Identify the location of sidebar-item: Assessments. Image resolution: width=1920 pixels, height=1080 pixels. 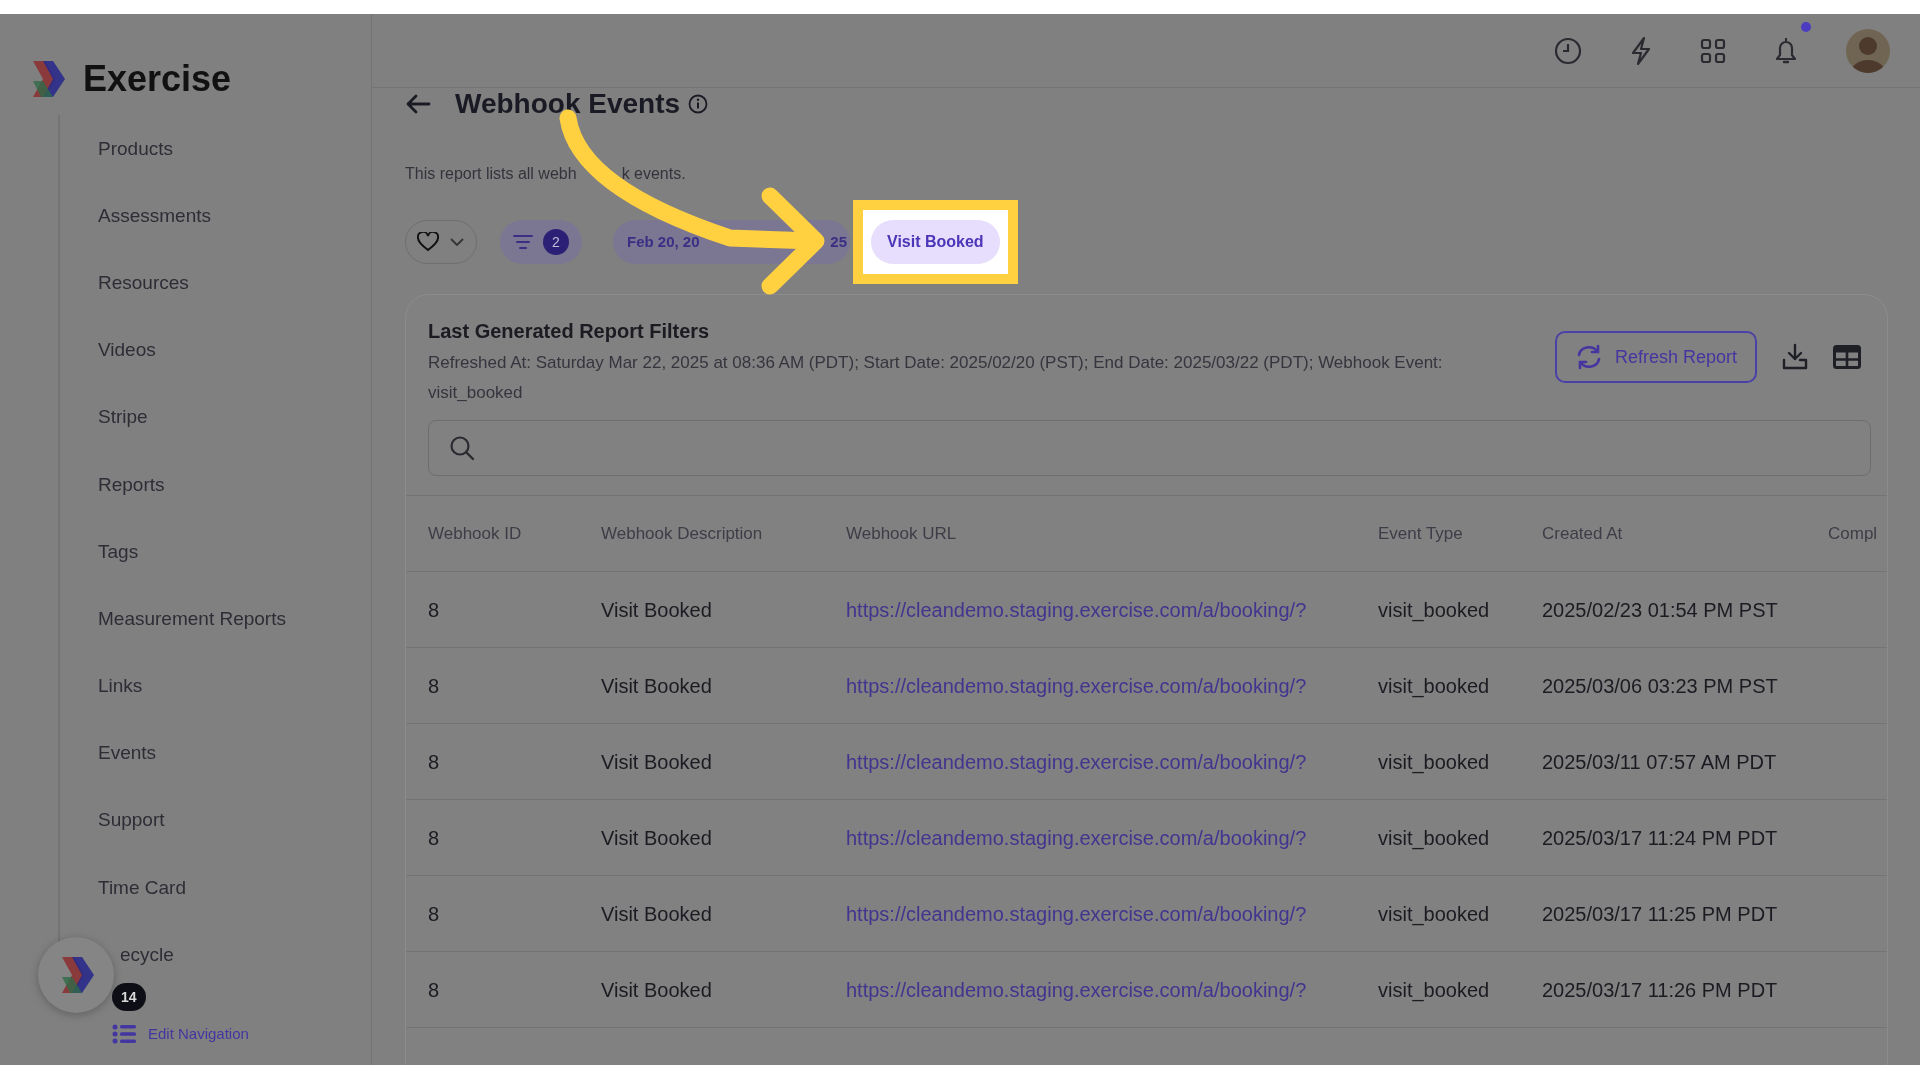
(154, 215).